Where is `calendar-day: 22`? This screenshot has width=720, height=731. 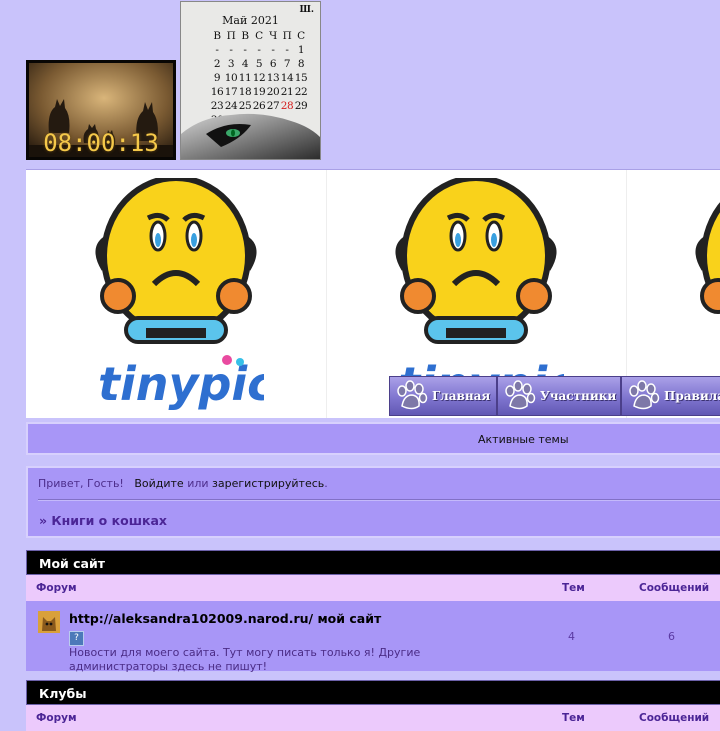 calendar-day: 22 is located at coordinates (301, 92).